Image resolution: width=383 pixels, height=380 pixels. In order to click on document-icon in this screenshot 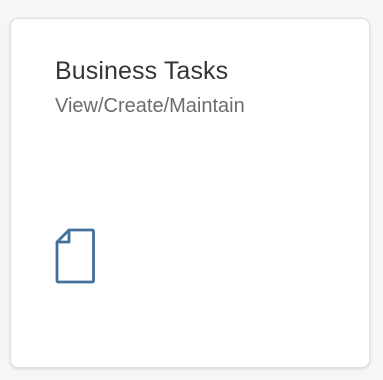, I will do `click(75, 256)`.